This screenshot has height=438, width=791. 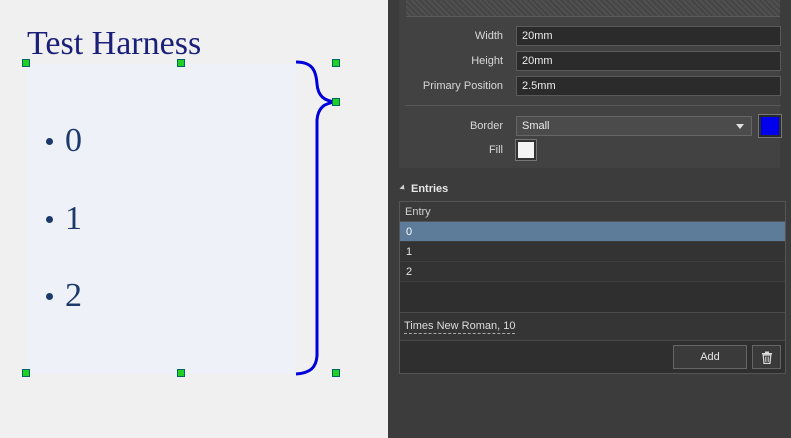 I want to click on font-row: Times New Roman, 10, so click(x=592, y=326).